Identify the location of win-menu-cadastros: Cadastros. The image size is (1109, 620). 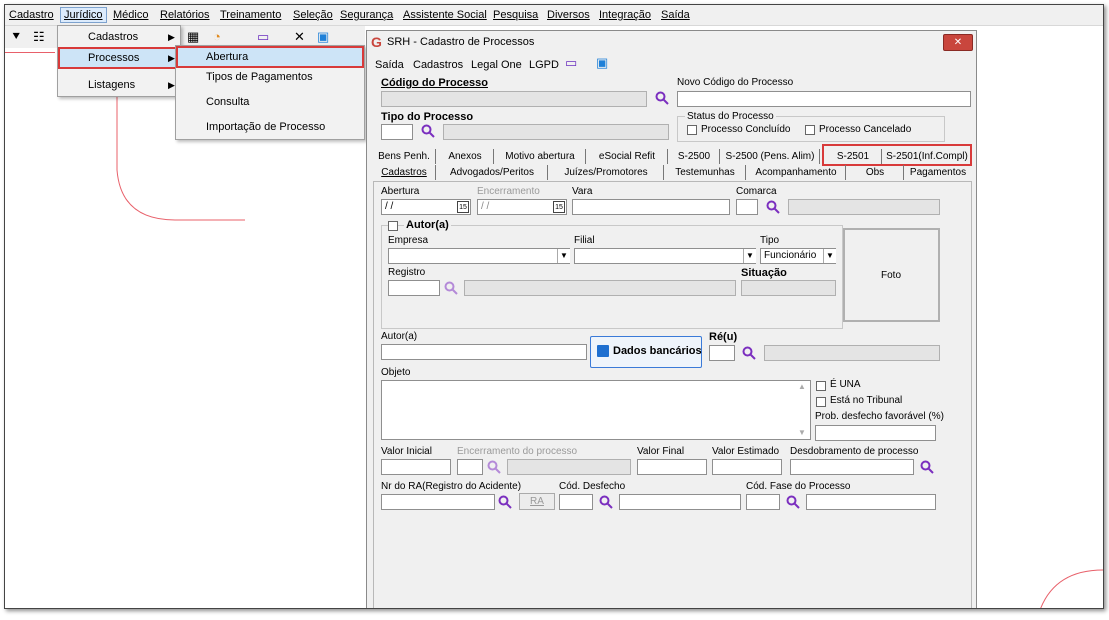
(438, 65).